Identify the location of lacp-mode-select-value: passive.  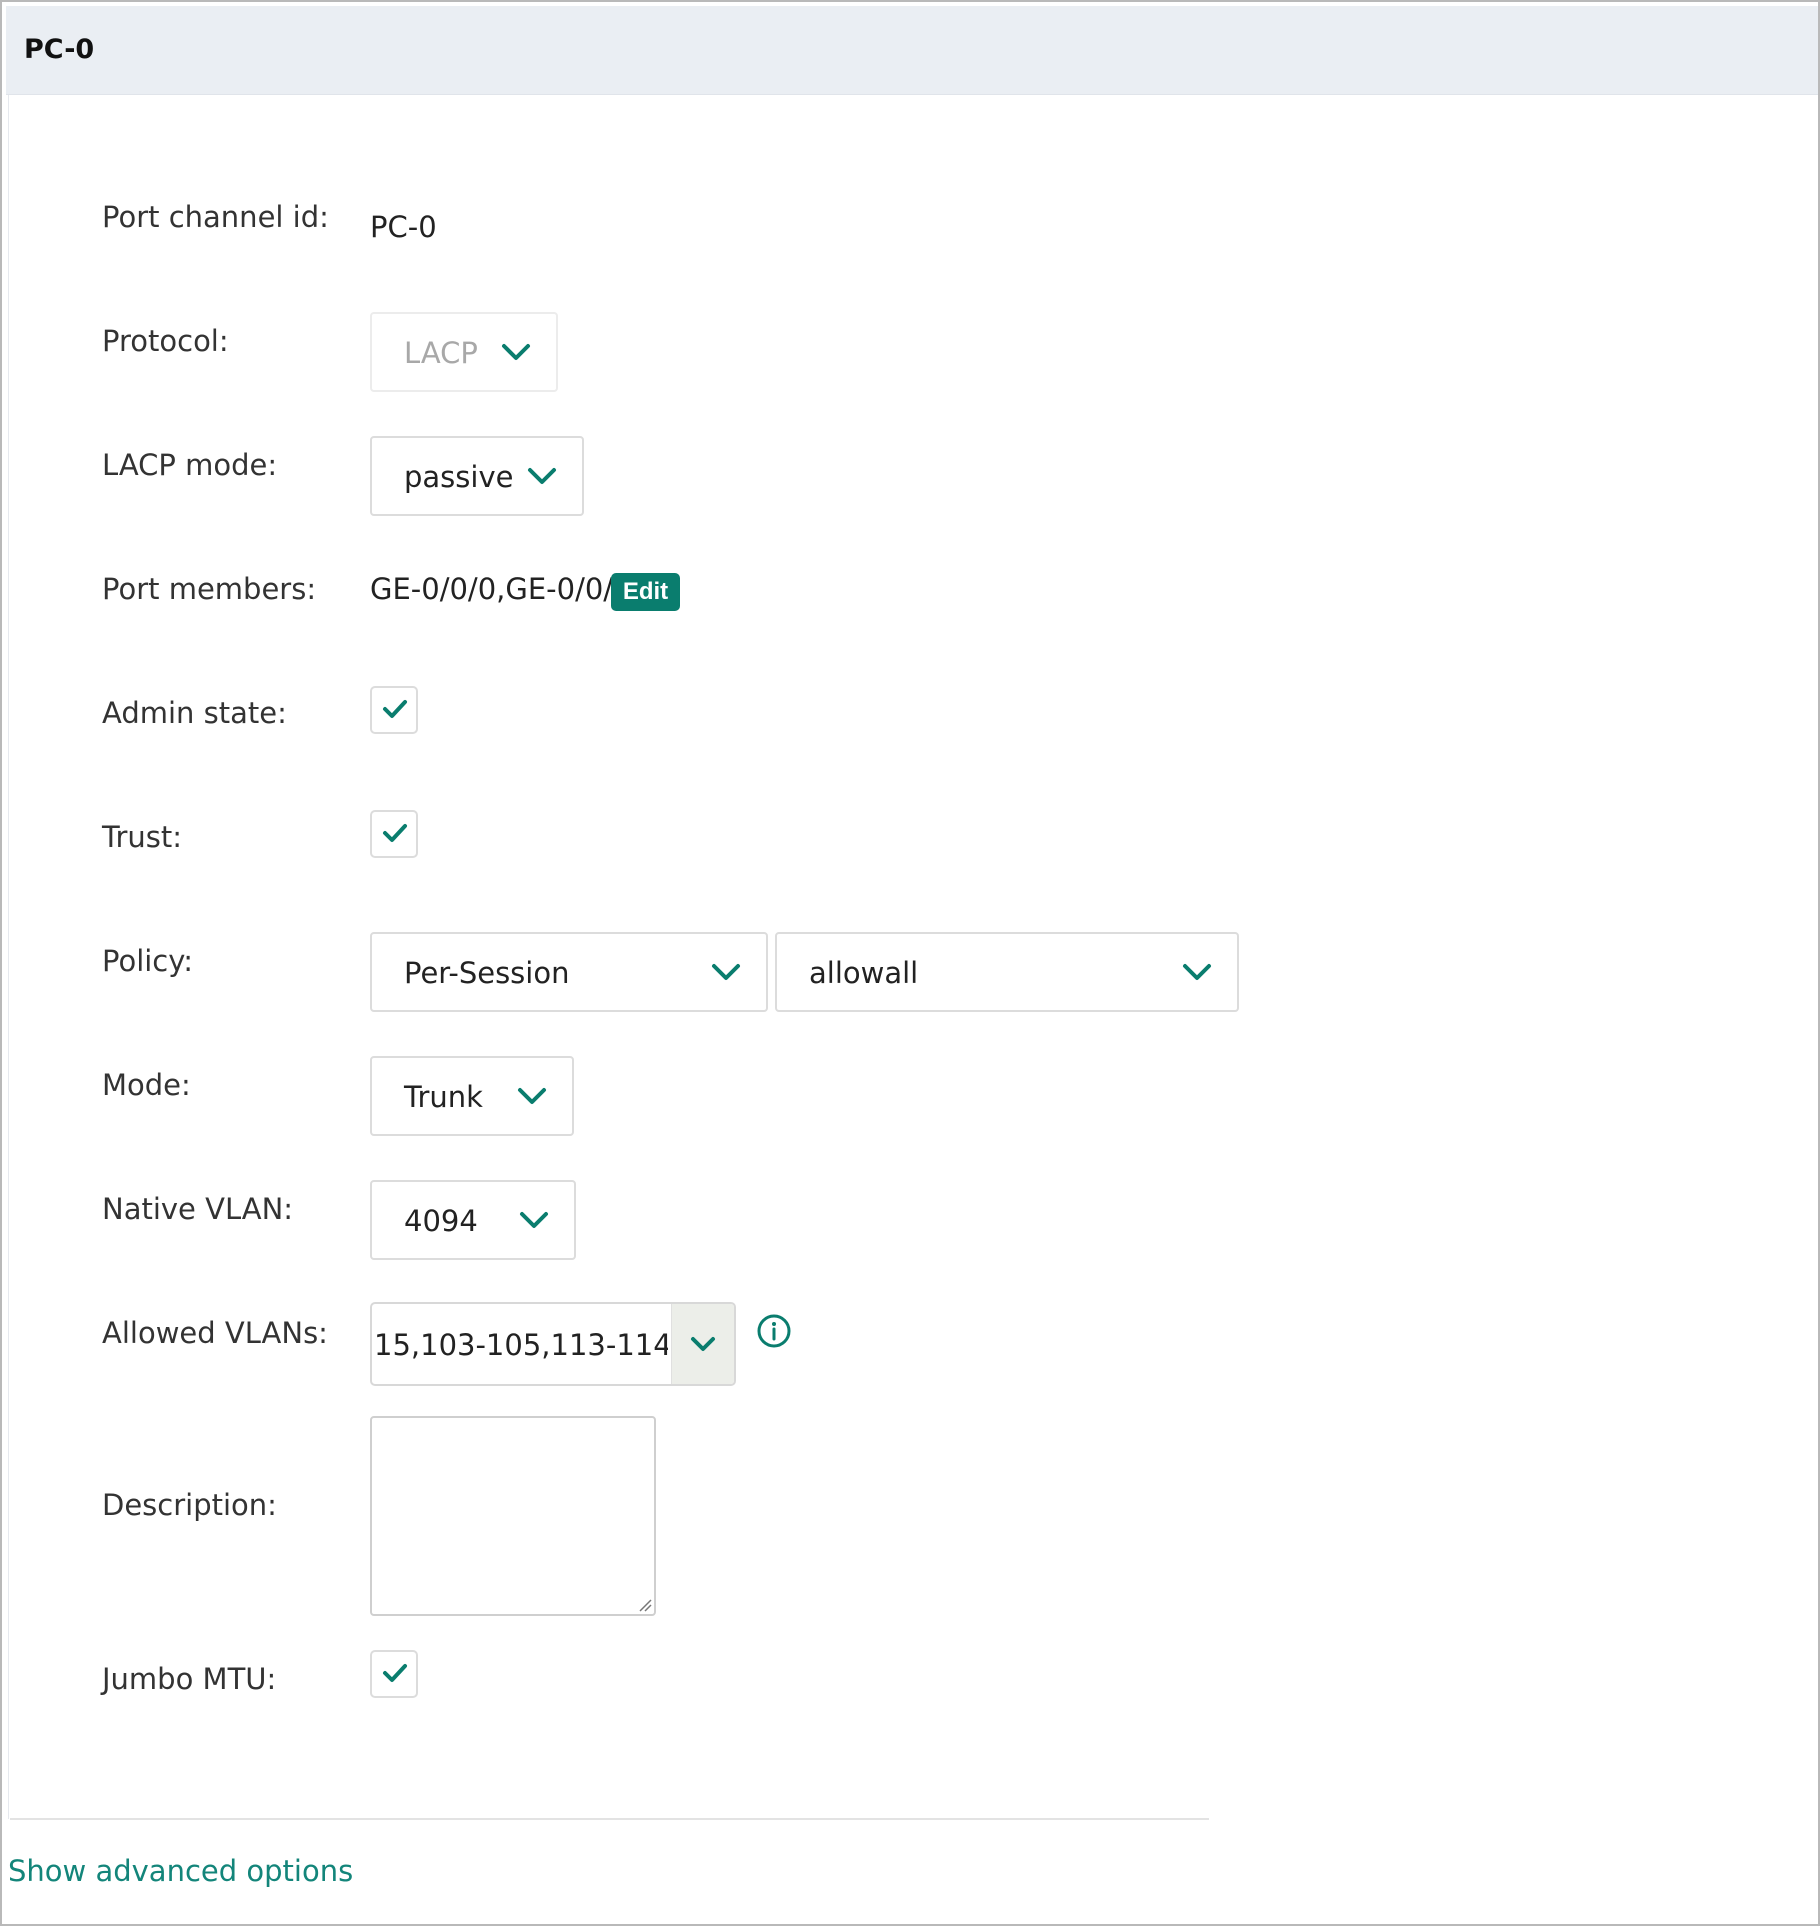
(459, 477).